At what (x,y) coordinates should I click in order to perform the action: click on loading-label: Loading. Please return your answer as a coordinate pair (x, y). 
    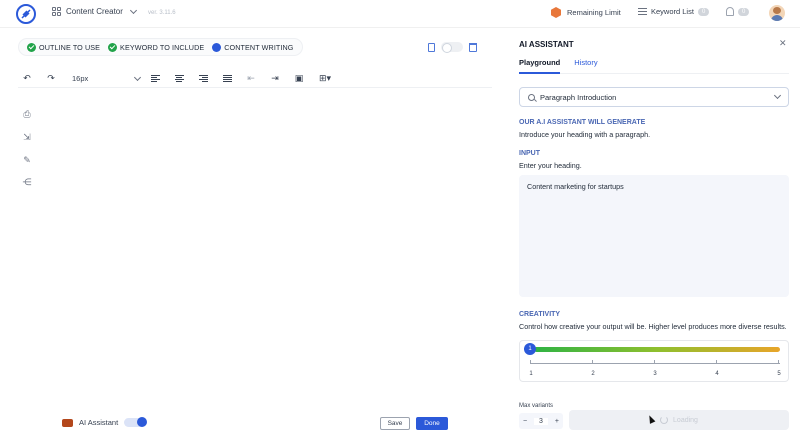
    Looking at the image, I should click on (685, 420).